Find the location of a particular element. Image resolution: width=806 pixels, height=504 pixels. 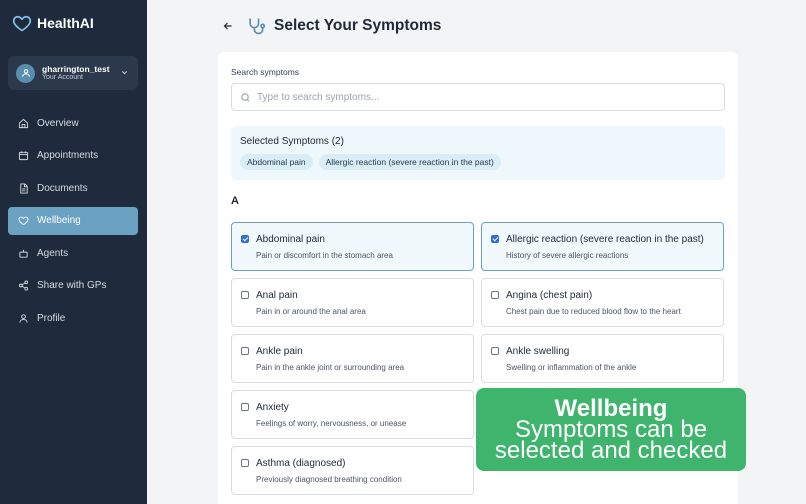

selected-symptoms-title: Selected Symptoms (2) is located at coordinates (292, 141).